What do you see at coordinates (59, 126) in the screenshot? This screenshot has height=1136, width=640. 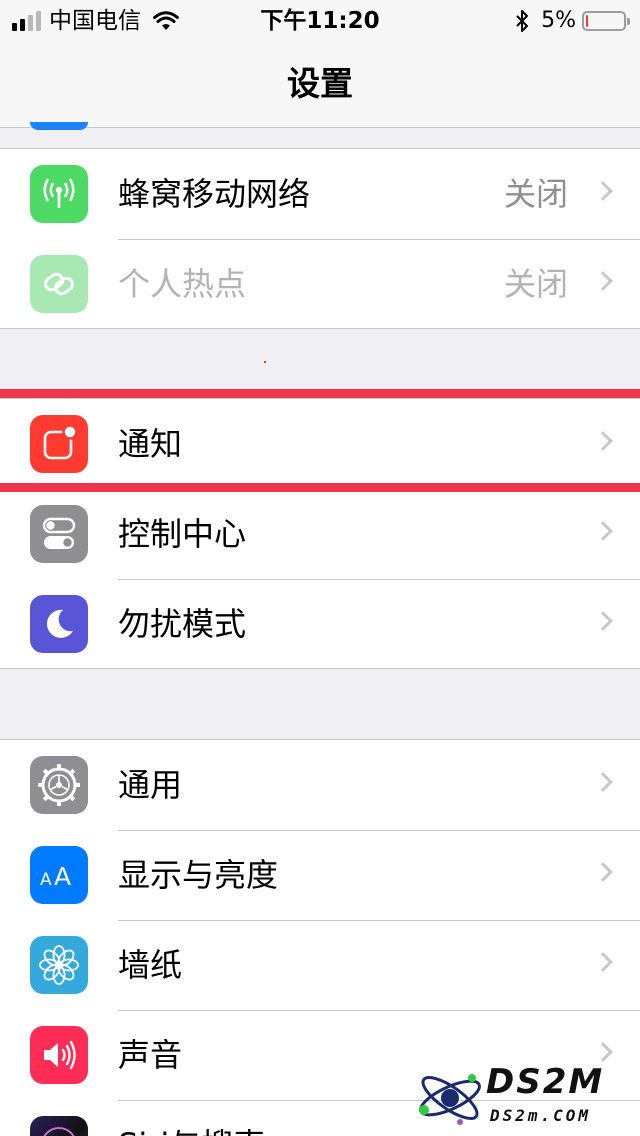 I see `scrolled-icon-fragment` at bounding box center [59, 126].